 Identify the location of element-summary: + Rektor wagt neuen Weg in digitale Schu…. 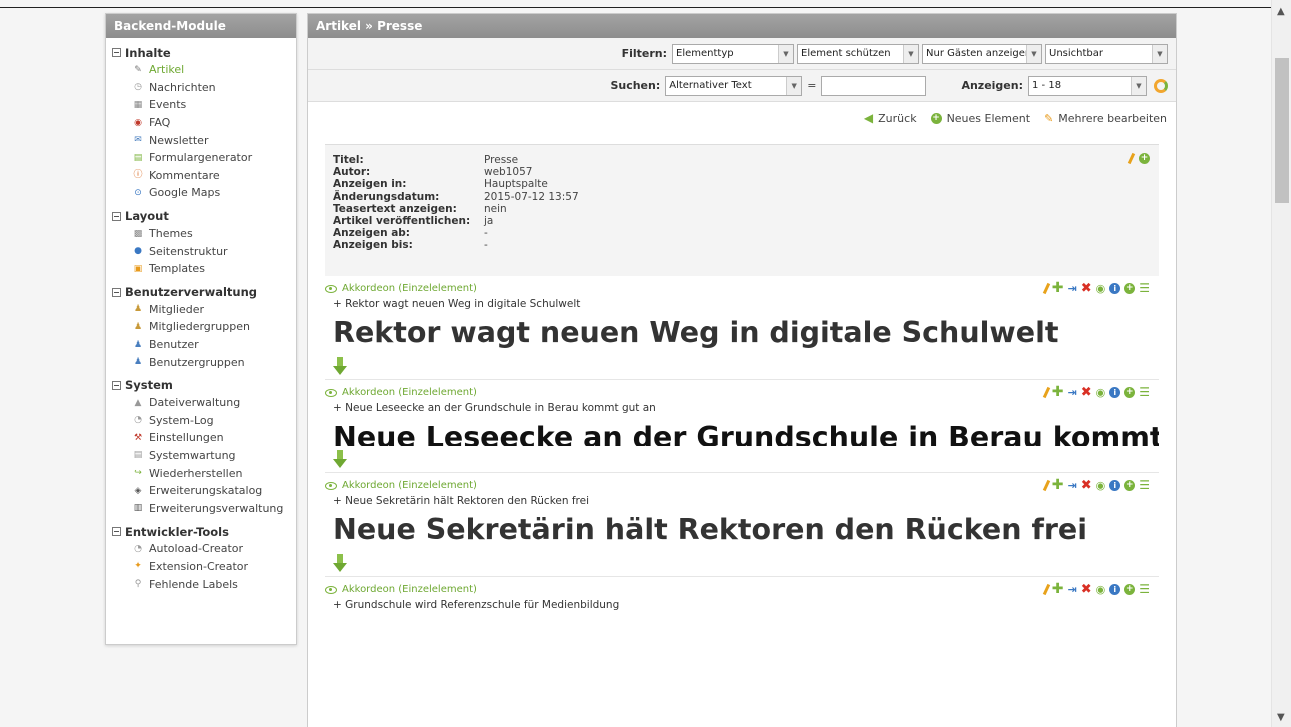
(457, 304).